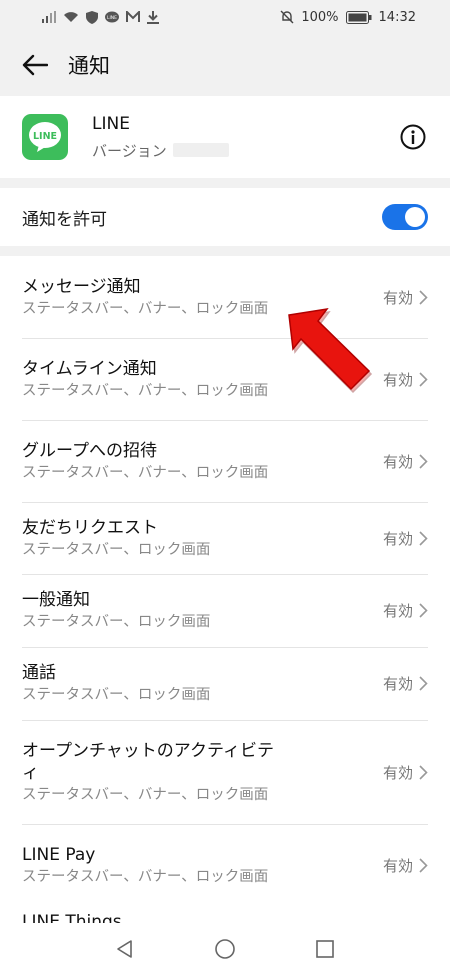  Describe the element at coordinates (129, 150) in the screenshot. I see `version-label: バージョン` at that location.